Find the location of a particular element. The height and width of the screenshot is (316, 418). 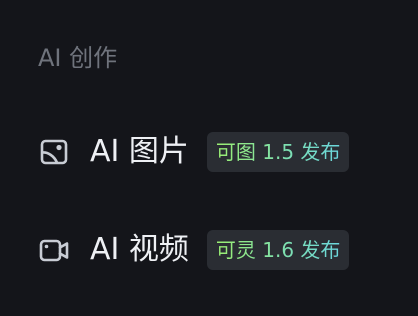

release-badge: 可灵 1.6 发布 is located at coordinates (278, 250).